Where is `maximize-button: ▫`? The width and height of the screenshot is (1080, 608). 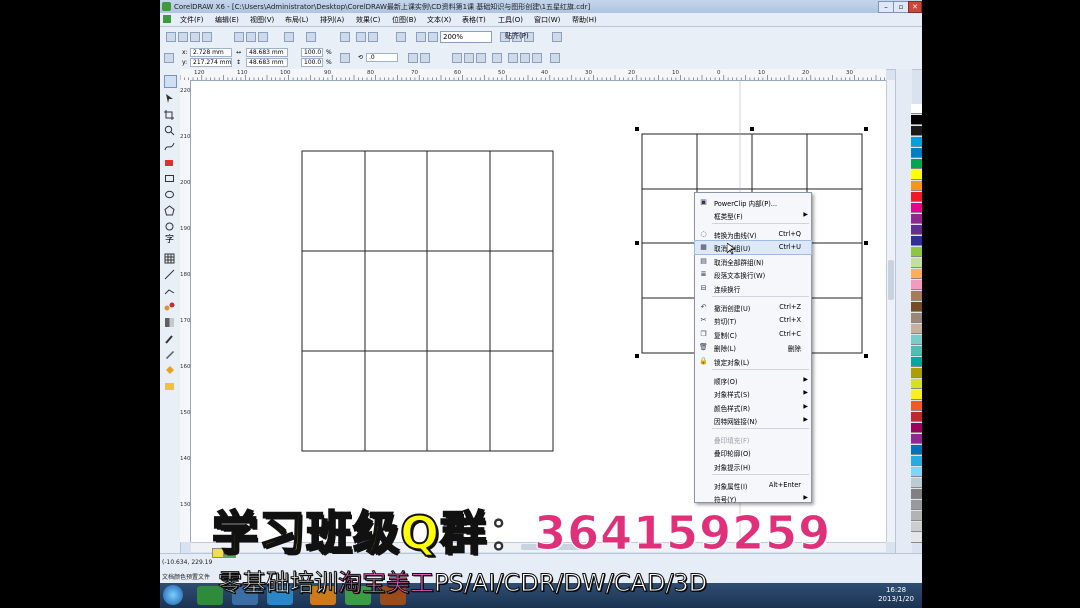 maximize-button: ▫ is located at coordinates (901, 7).